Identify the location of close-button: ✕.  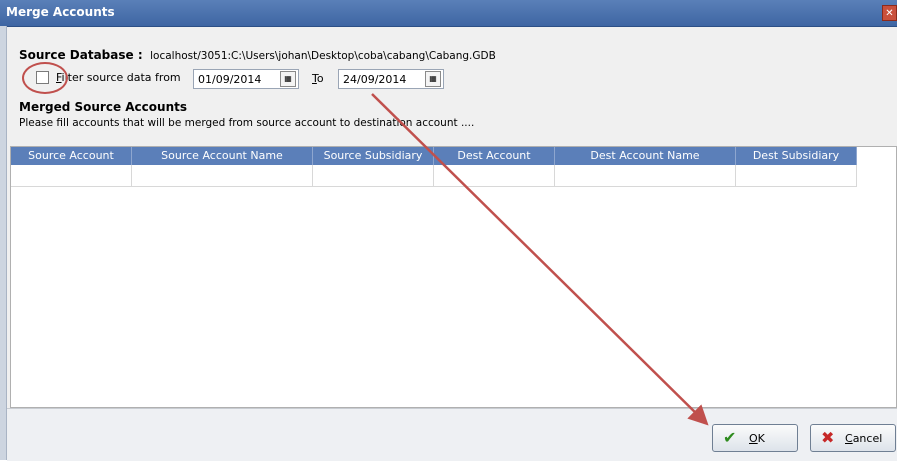
(889, 13).